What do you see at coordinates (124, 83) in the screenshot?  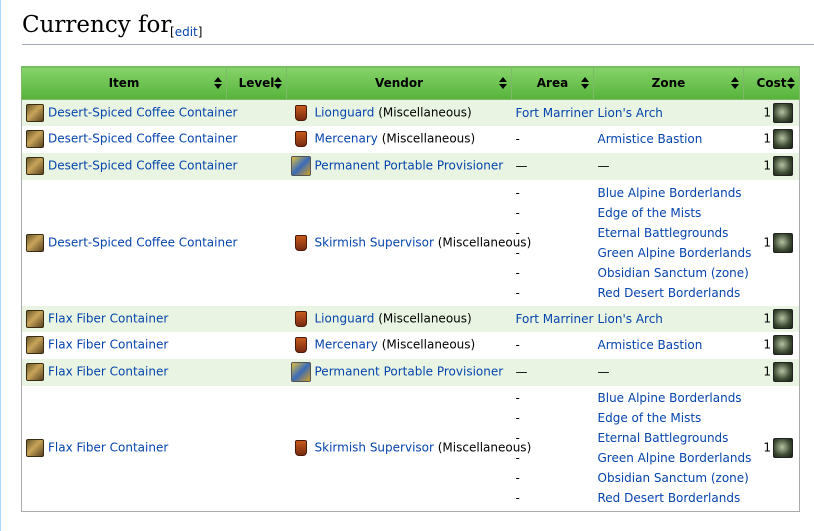 I see `column-header-item: Item` at bounding box center [124, 83].